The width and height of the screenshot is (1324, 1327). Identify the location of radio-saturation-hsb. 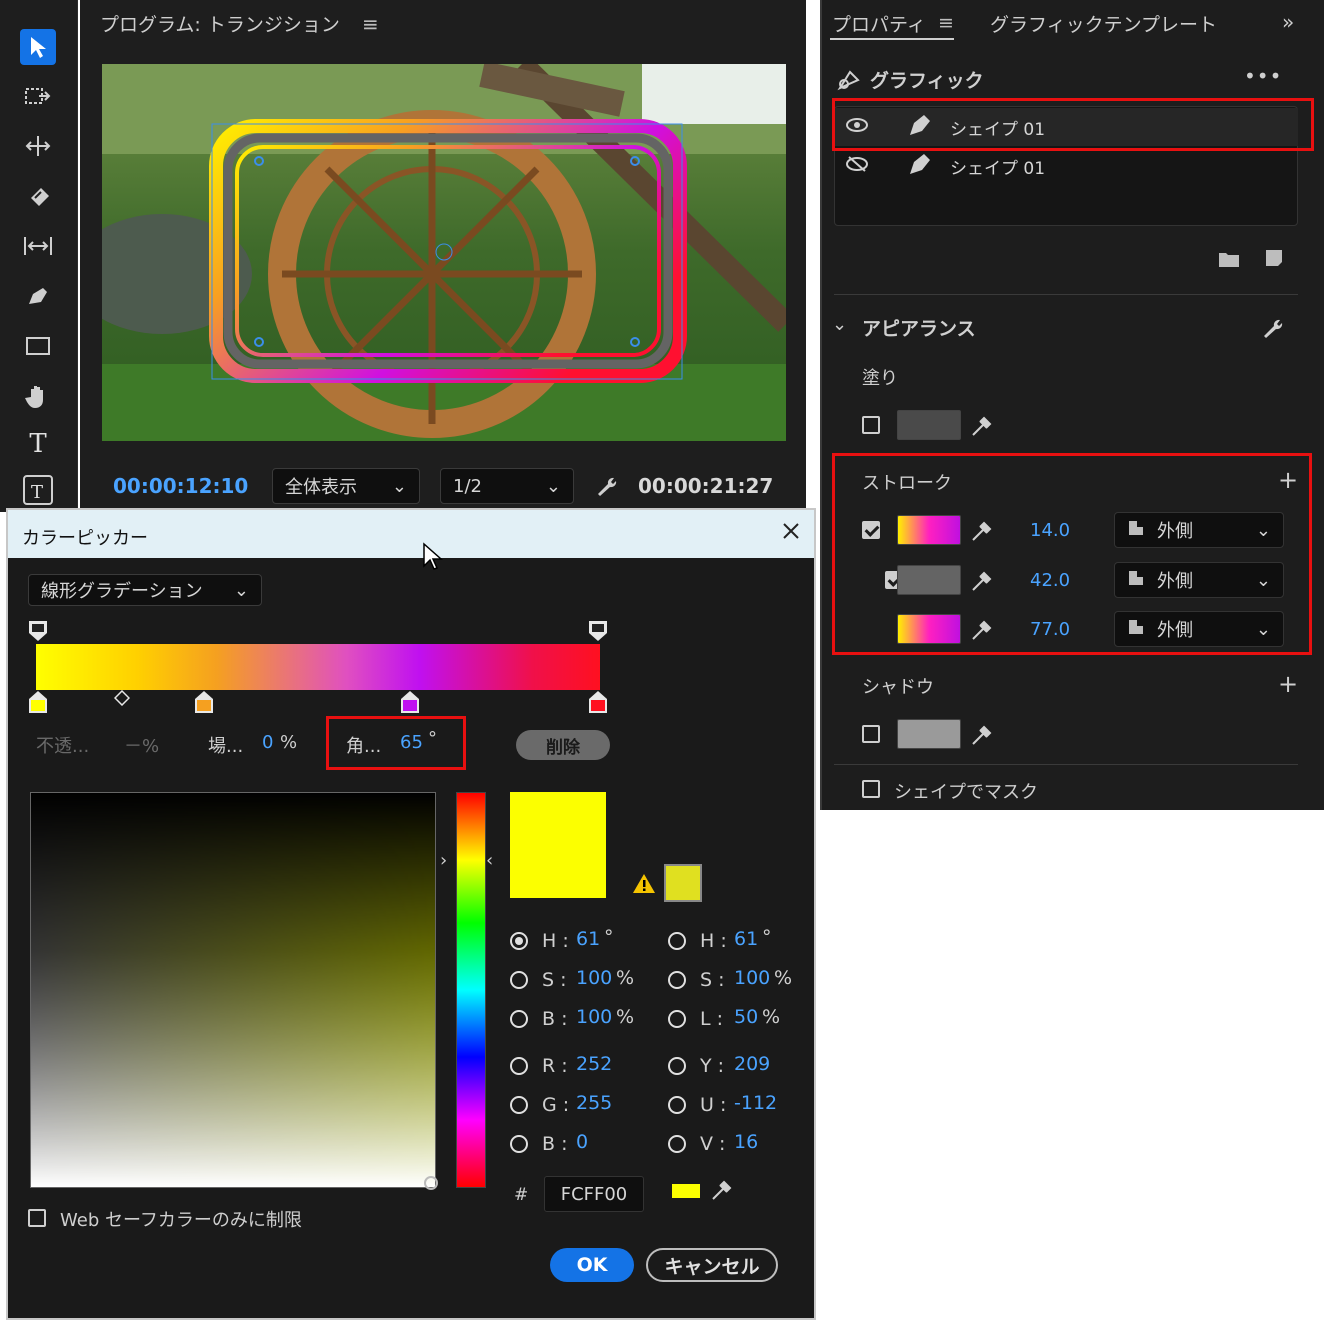
(519, 980).